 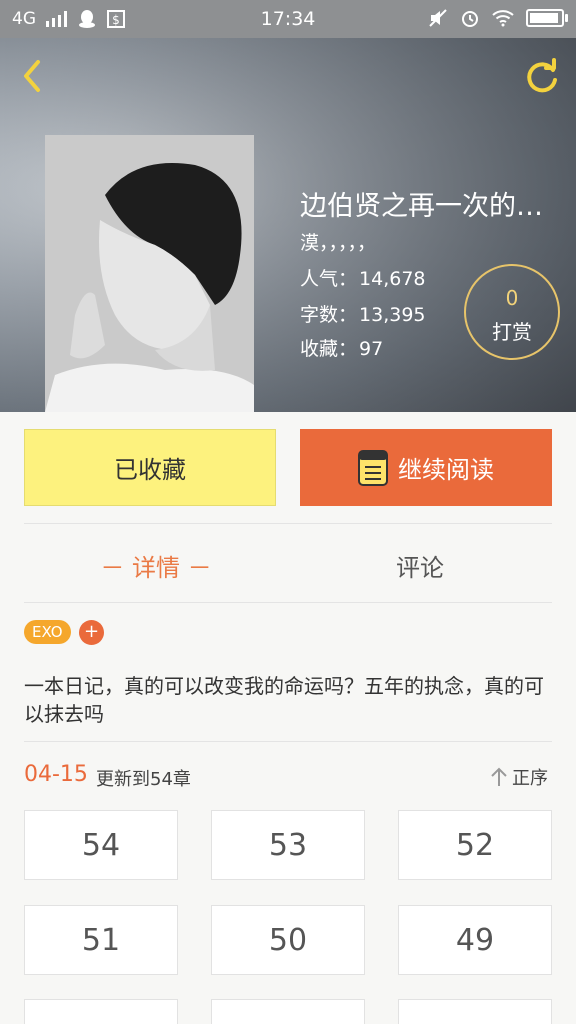 I want to click on update-info: 更新到54章, so click(x=143, y=779).